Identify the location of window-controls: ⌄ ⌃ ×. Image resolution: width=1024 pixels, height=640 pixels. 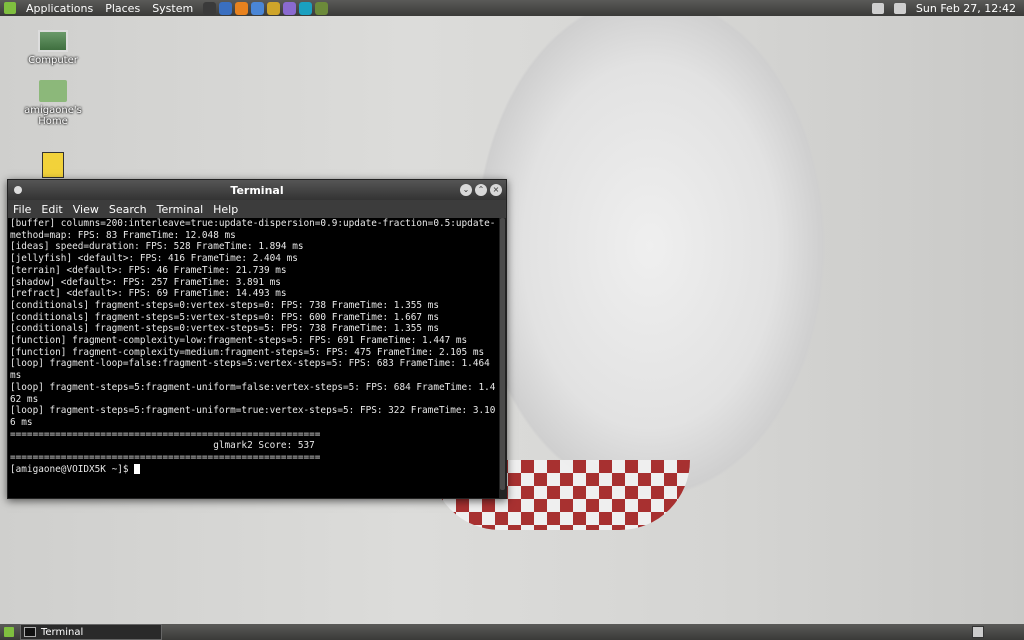
(483, 190).